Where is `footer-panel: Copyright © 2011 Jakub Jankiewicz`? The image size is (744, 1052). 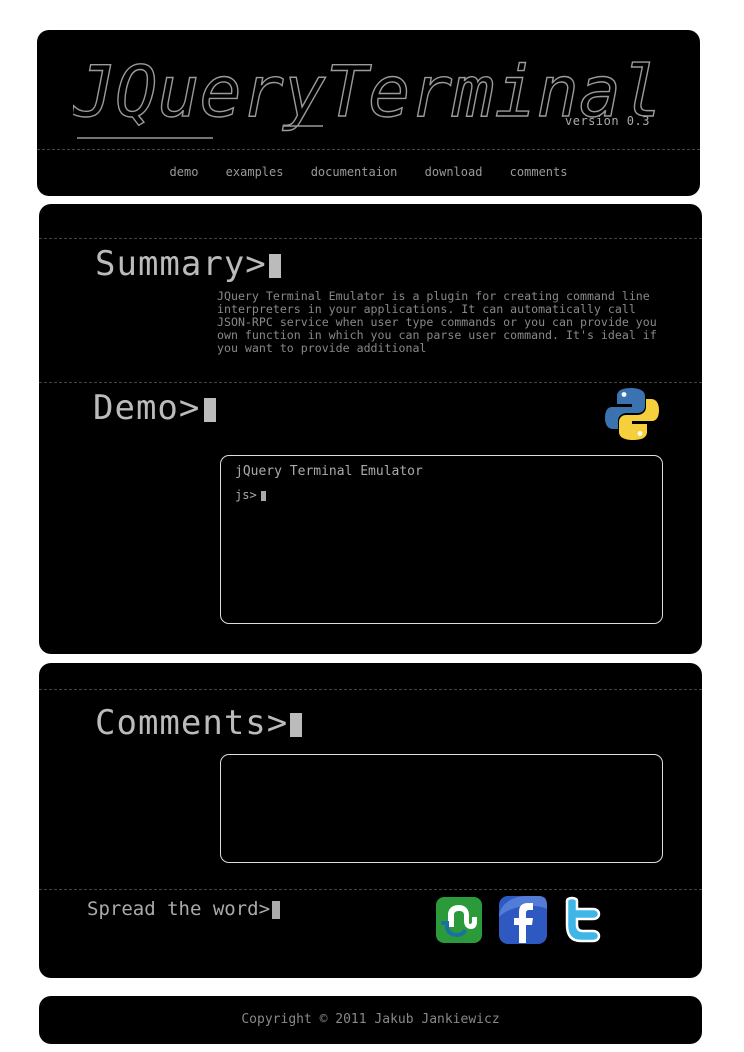 footer-panel: Copyright © 2011 Jakub Jankiewicz is located at coordinates (370, 1020).